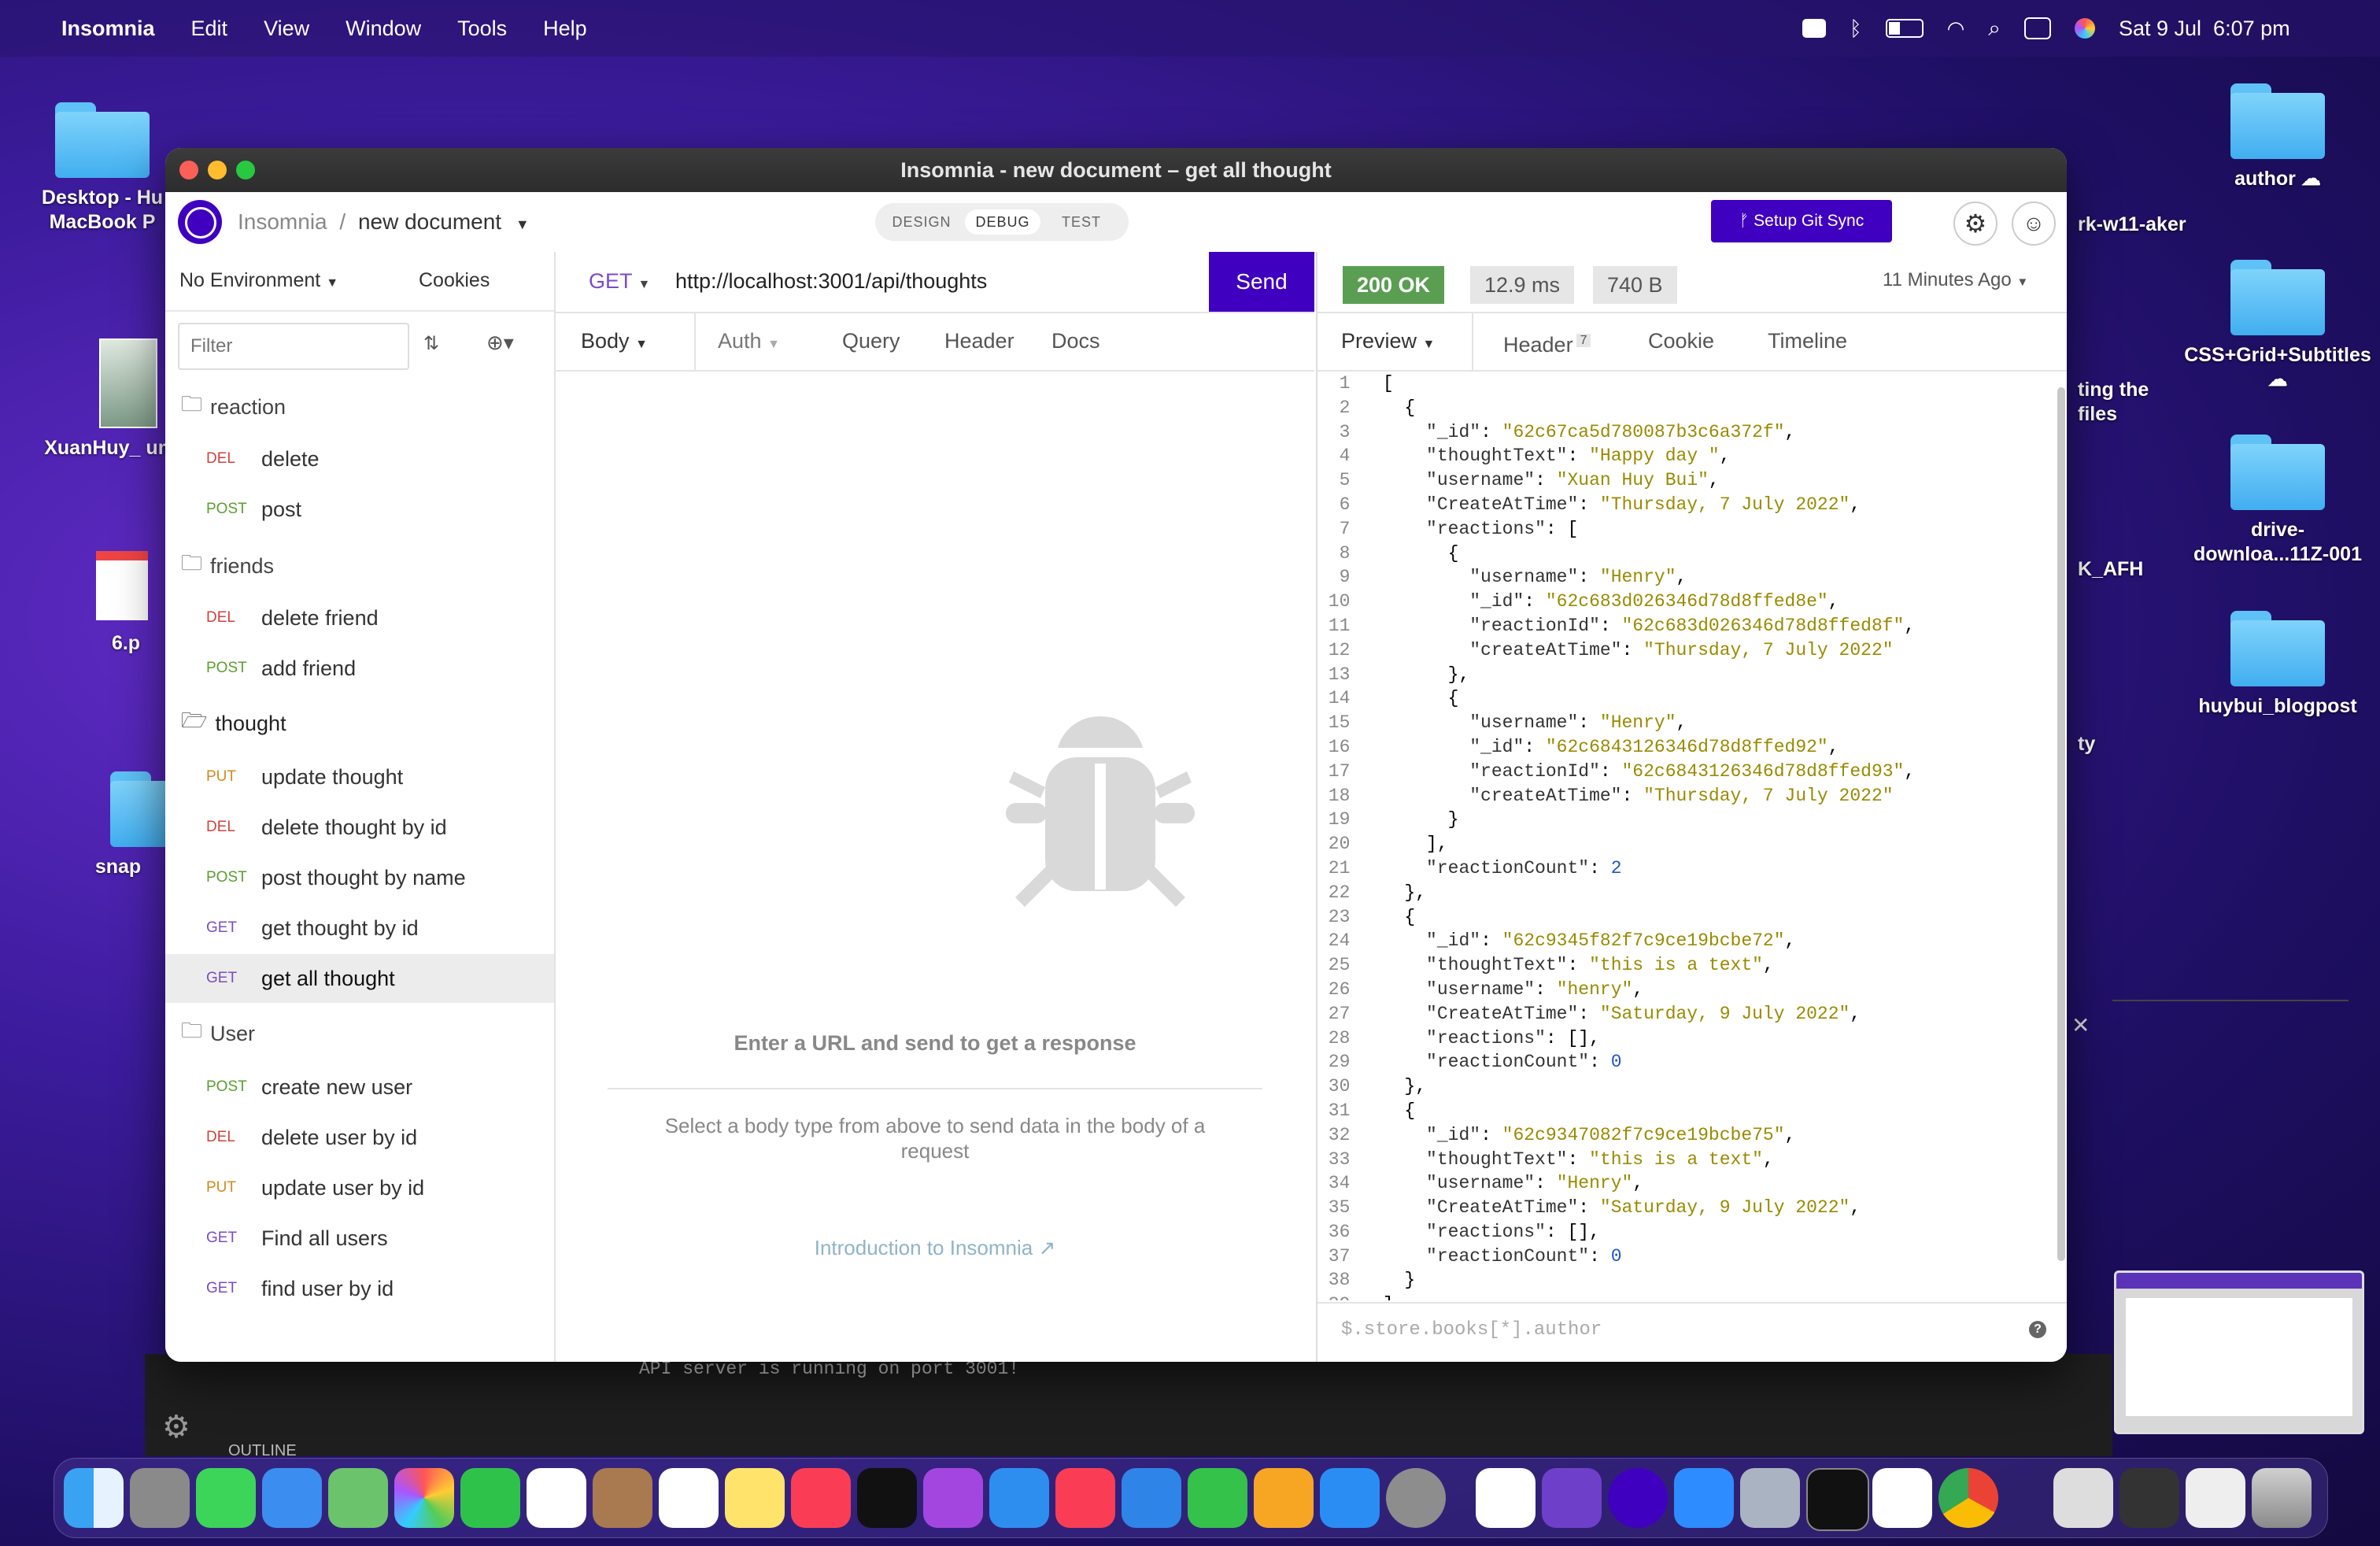  What do you see at coordinates (2204, 29) in the screenshot?
I see `clock: Sat 9 Jul 6:07 pm` at bounding box center [2204, 29].